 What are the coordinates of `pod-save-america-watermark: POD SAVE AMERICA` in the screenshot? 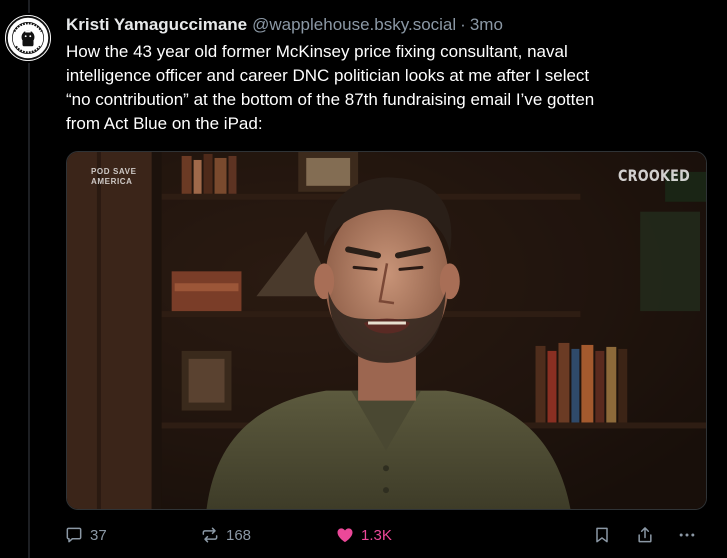 It's located at (114, 176).